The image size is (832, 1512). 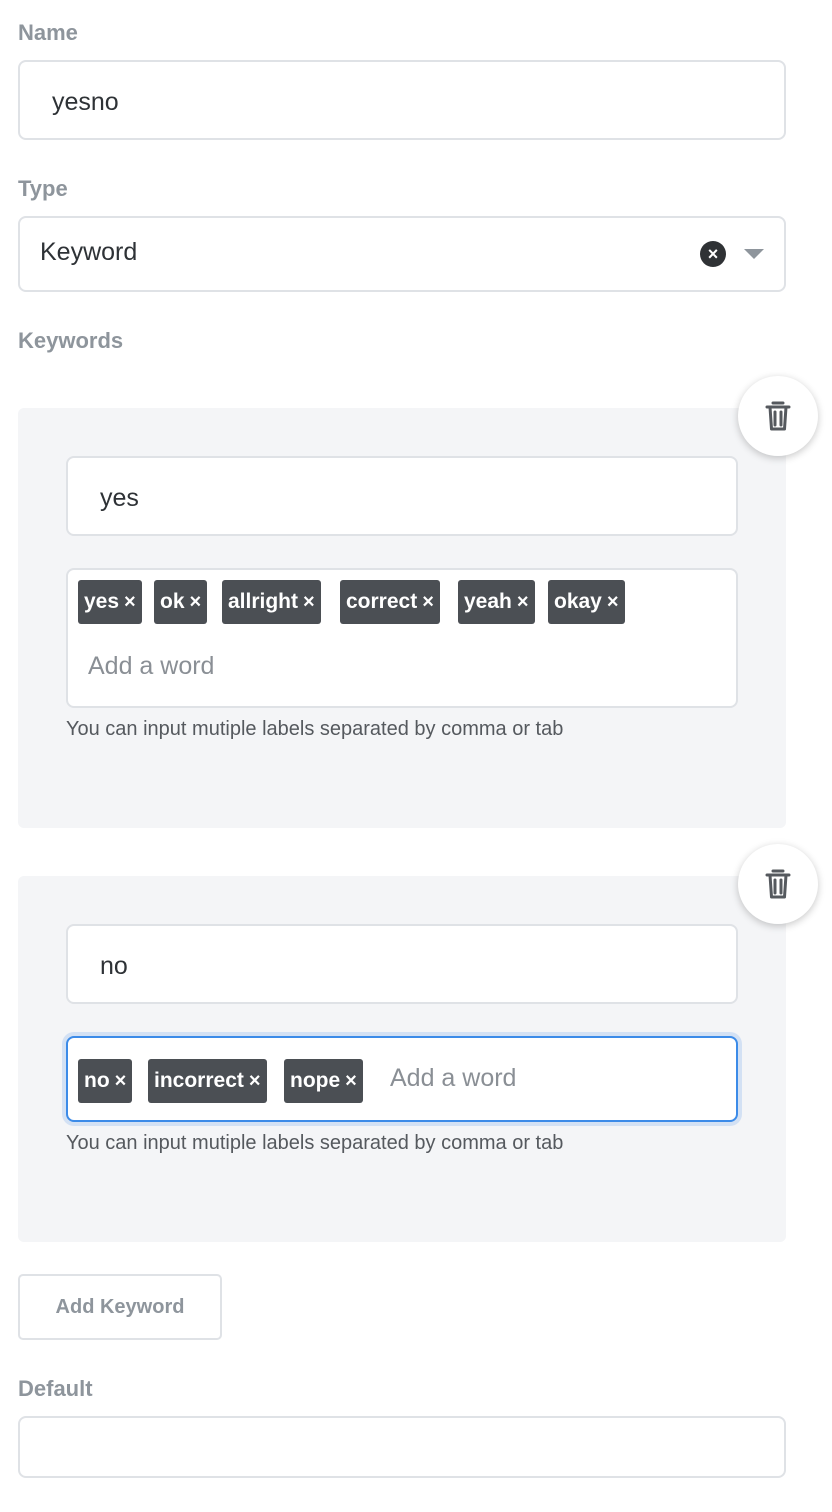 What do you see at coordinates (713, 254) in the screenshot?
I see `clear-icon: ×` at bounding box center [713, 254].